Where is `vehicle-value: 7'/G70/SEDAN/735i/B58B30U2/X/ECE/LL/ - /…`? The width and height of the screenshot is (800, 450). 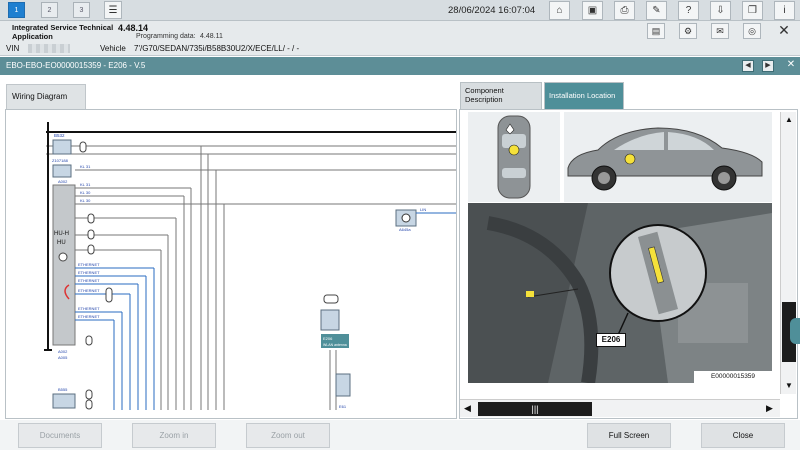 vehicle-value: 7'/G70/SEDAN/735i/B58B30U2/X/ECE/LL/ - /… is located at coordinates (217, 48).